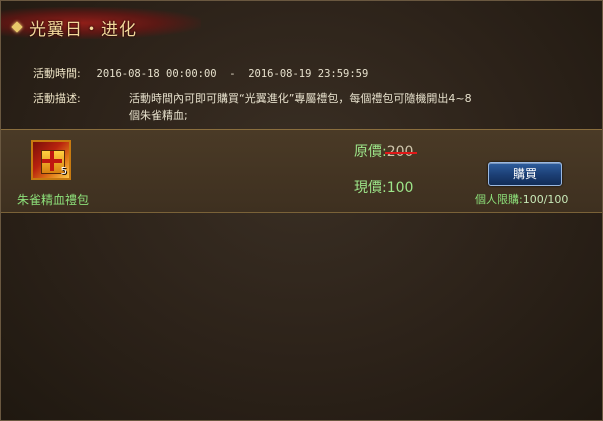 This screenshot has width=603, height=421. Describe the element at coordinates (63, 171) in the screenshot. I see `item-count: 5` at that location.